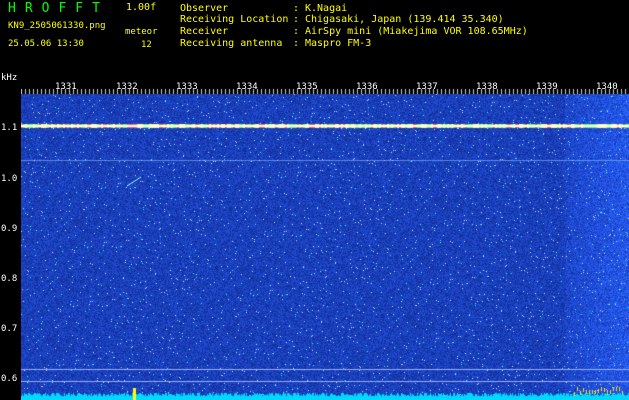 The width and height of the screenshot is (629, 400). What do you see at coordinates (187, 87) in the screenshot?
I see `x-tick-label: 1333` at bounding box center [187, 87].